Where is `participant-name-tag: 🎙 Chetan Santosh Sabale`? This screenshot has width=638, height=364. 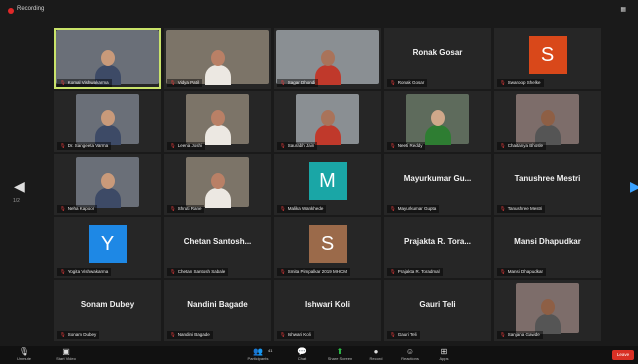
participant-name-tag: 🎙 Chetan Santosh Sabale is located at coordinates (198, 272).